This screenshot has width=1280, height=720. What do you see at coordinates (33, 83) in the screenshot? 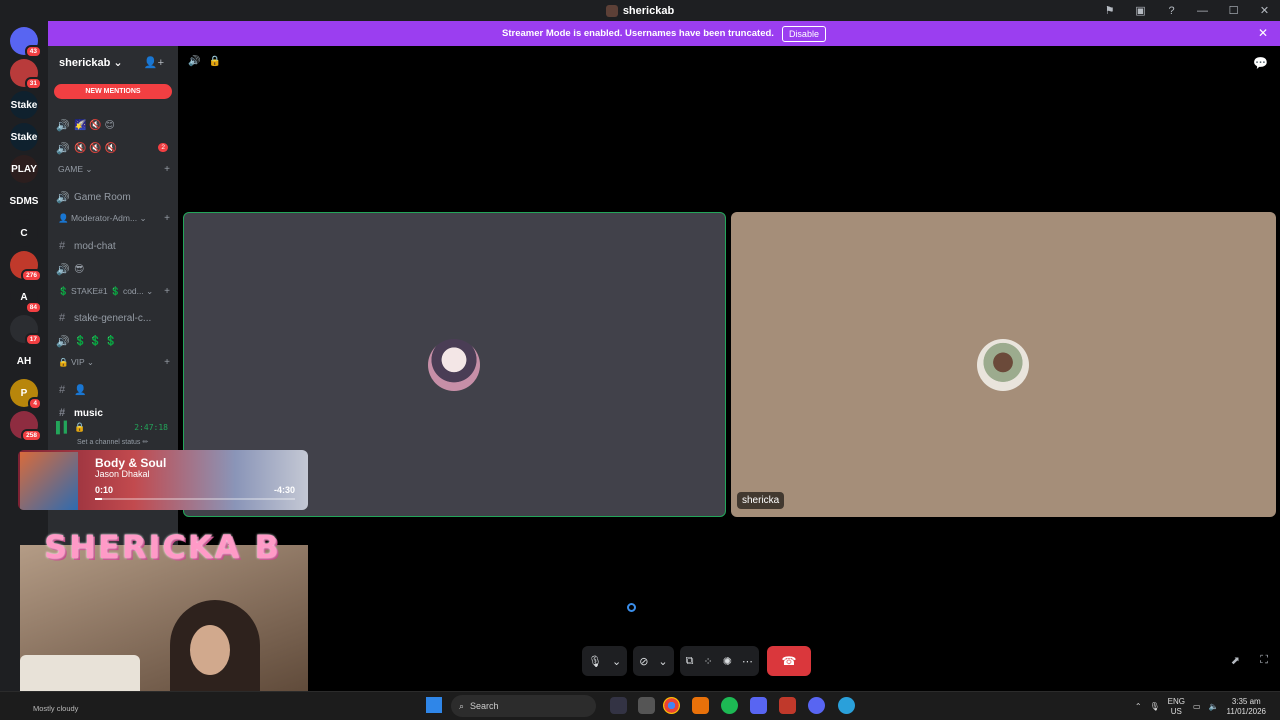
I see `mention-badge: 31` at bounding box center [33, 83].